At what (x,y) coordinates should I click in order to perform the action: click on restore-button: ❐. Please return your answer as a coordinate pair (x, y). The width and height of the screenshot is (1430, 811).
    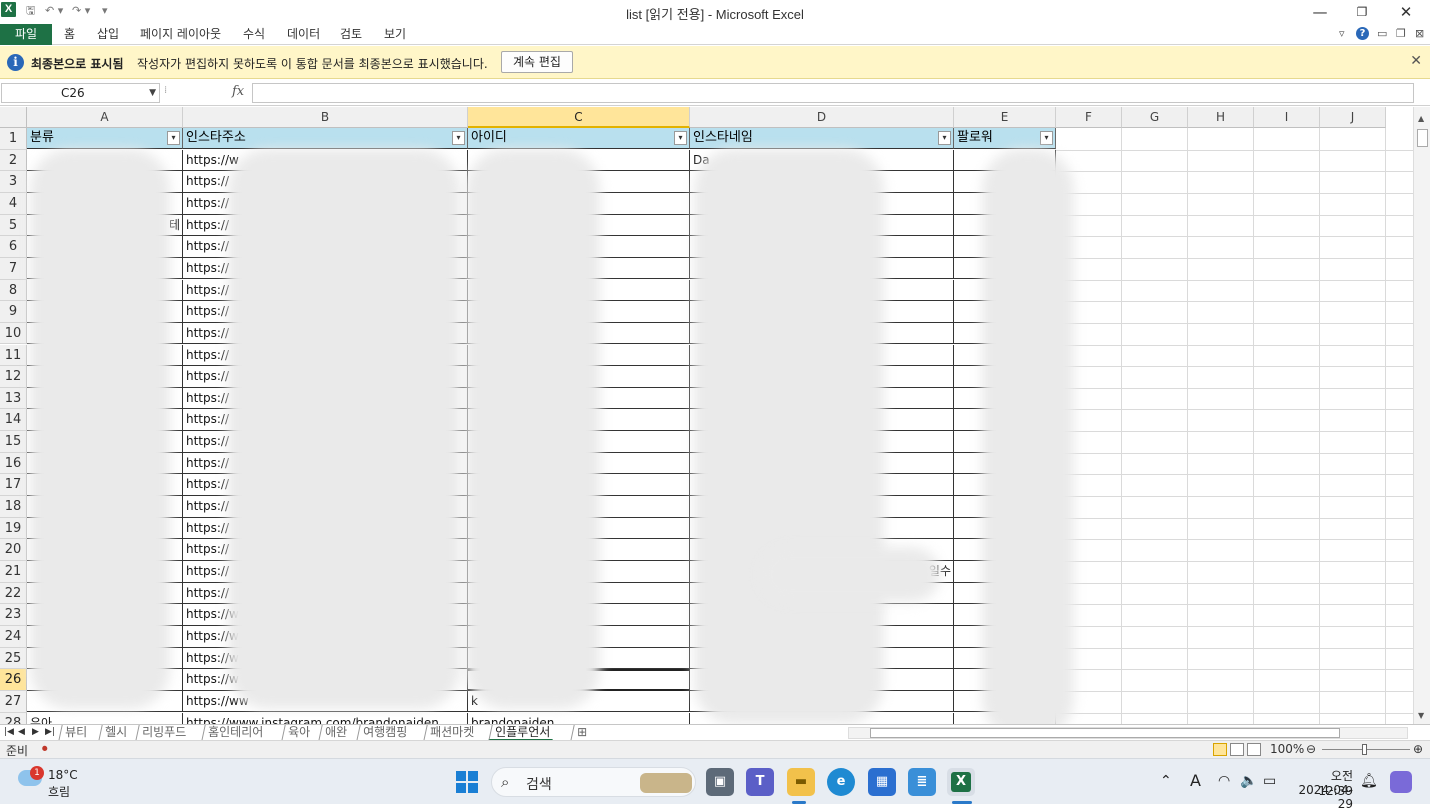
    Looking at the image, I should click on (1362, 12).